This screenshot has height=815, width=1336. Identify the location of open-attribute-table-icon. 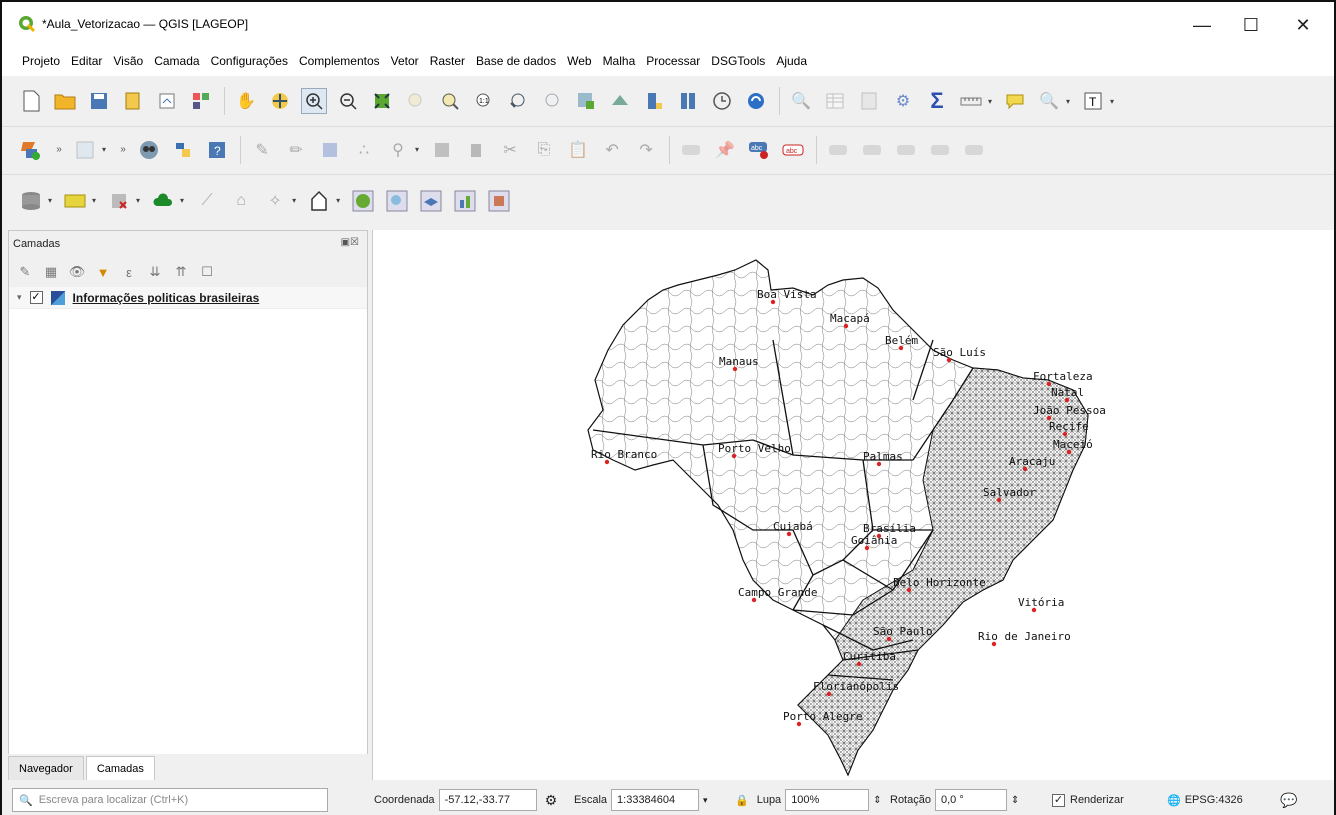
(835, 101).